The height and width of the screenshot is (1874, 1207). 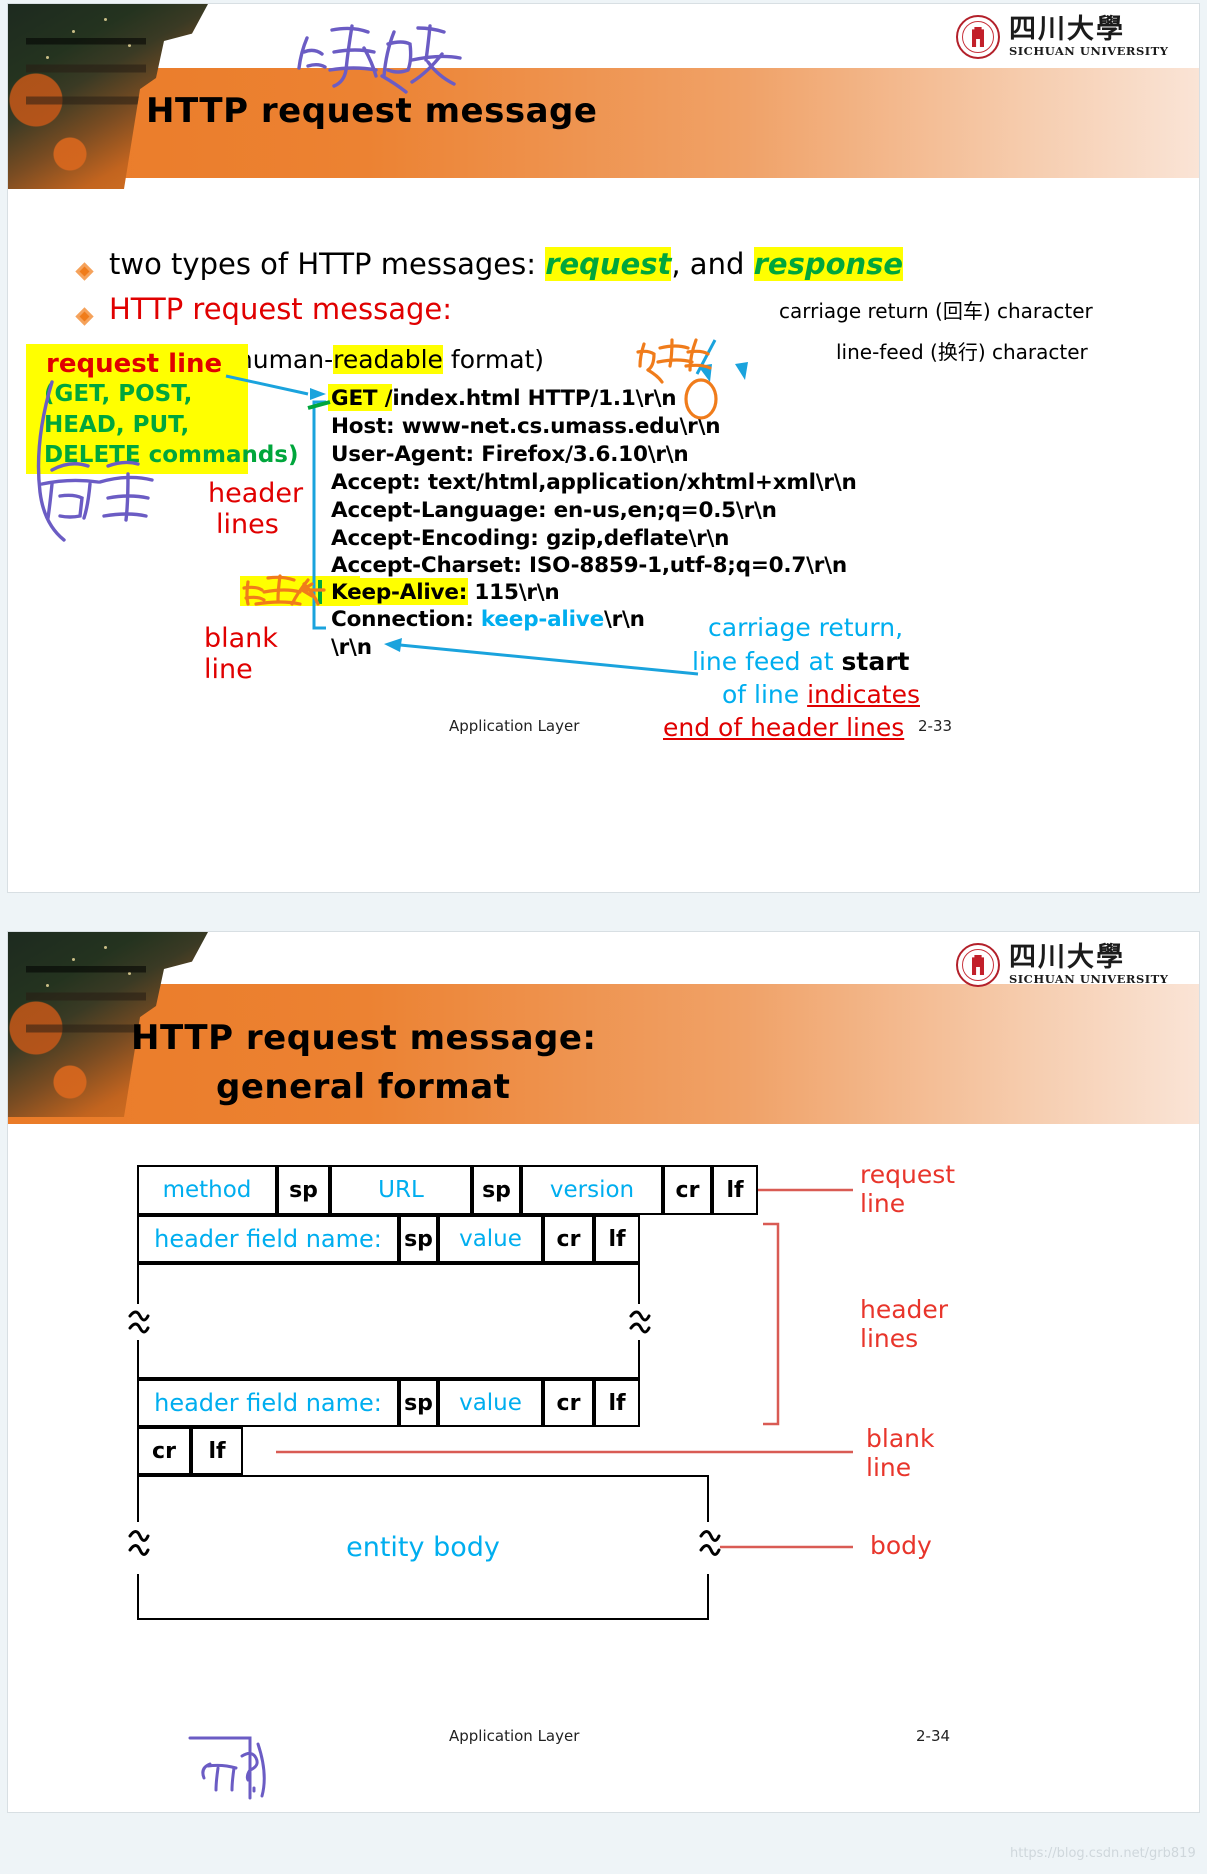 What do you see at coordinates (889, 1338) in the screenshot?
I see `diagram-label-header-lines-l2: lines` at bounding box center [889, 1338].